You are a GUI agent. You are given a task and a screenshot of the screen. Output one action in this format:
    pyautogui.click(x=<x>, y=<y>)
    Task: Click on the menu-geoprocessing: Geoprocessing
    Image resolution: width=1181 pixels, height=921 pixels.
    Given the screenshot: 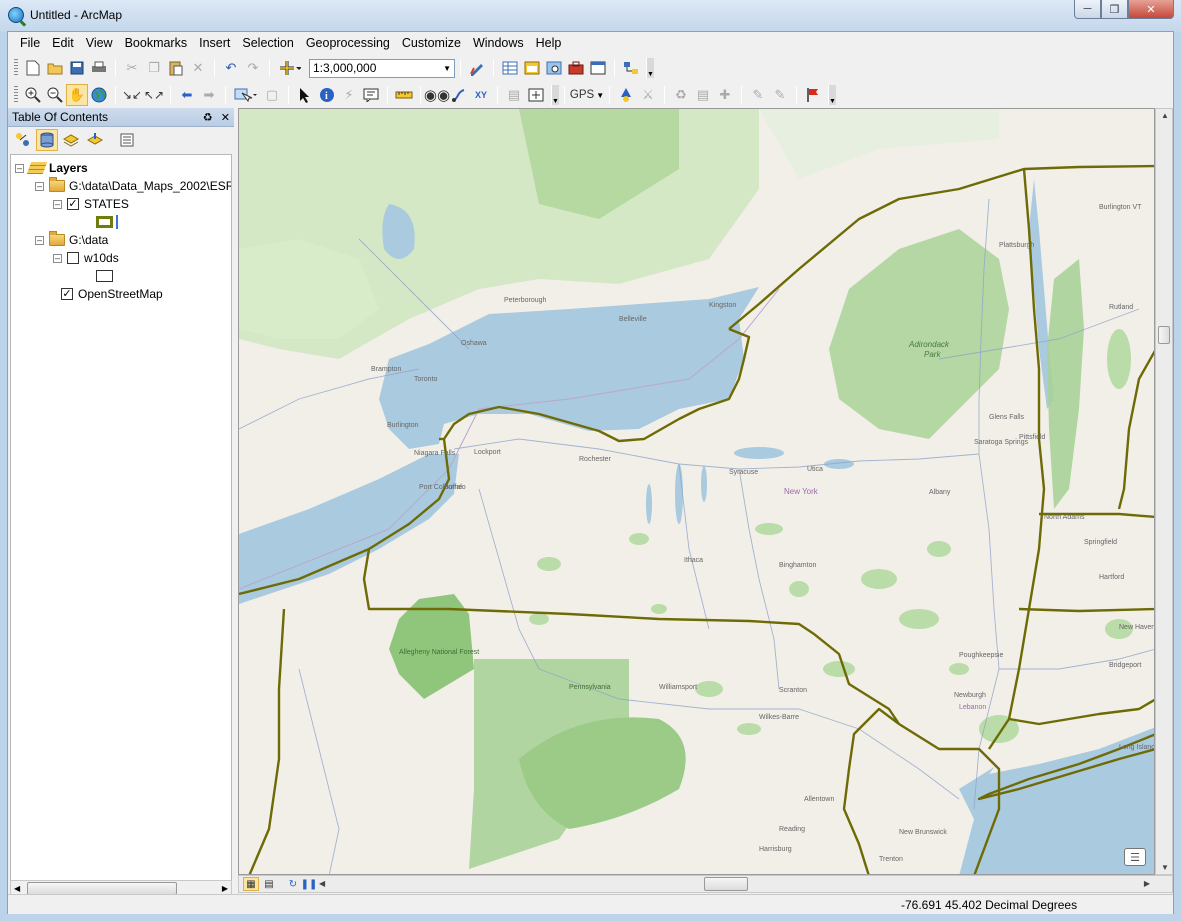 What is the action you would take?
    pyautogui.click(x=348, y=43)
    